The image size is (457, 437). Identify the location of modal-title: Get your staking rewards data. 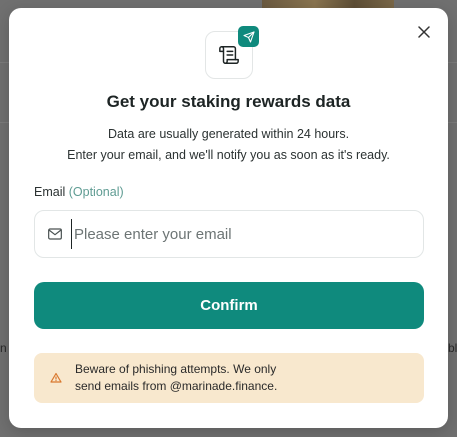
(228, 101).